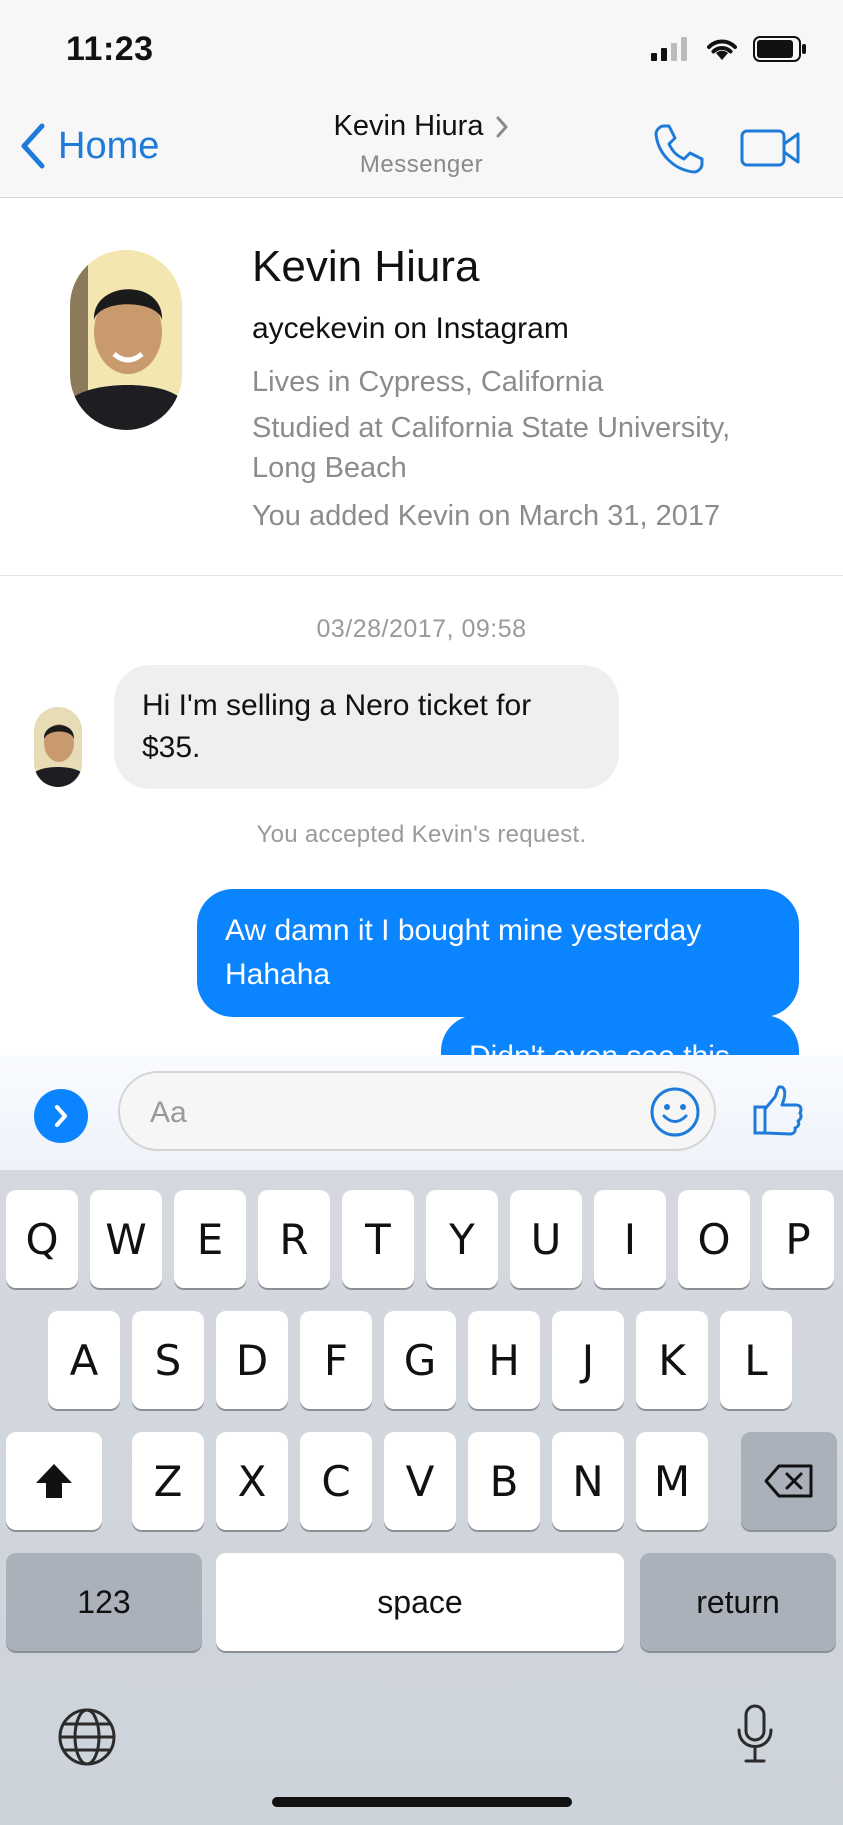 Image resolution: width=843 pixels, height=1825 pixels. Describe the element at coordinates (366, 266) in the screenshot. I see `profile-name: Kevin Hiura` at that location.